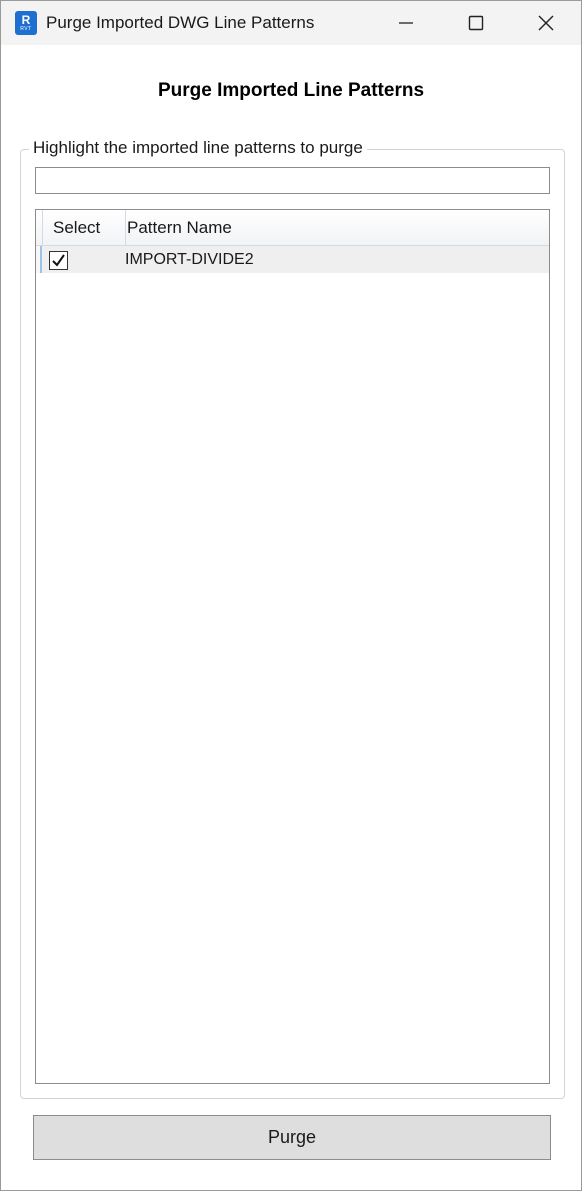 The image size is (582, 1191). I want to click on maximize-button, so click(476, 23).